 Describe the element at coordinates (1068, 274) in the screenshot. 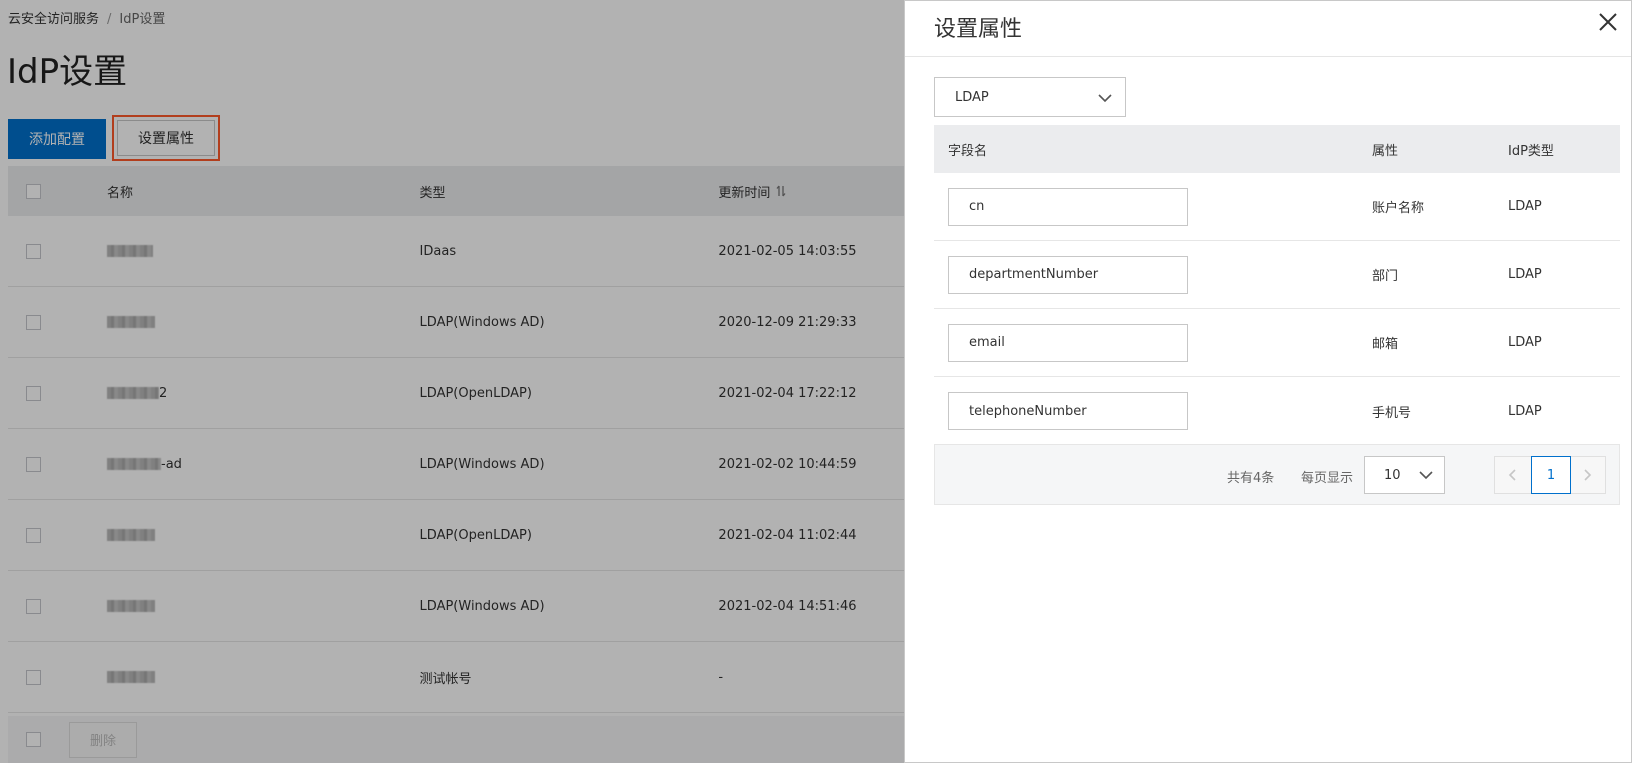

I see `field-name-input: departmentNumber` at that location.